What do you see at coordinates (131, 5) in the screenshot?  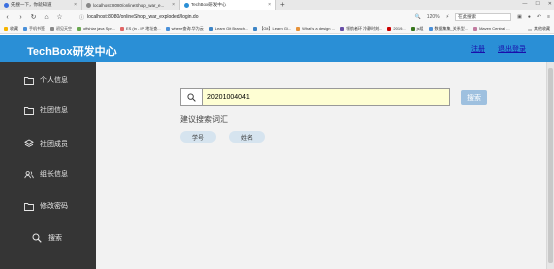 I see `browser-tab-localhost: localhost:8080/onlineShop_war_e... ×` at bounding box center [131, 5].